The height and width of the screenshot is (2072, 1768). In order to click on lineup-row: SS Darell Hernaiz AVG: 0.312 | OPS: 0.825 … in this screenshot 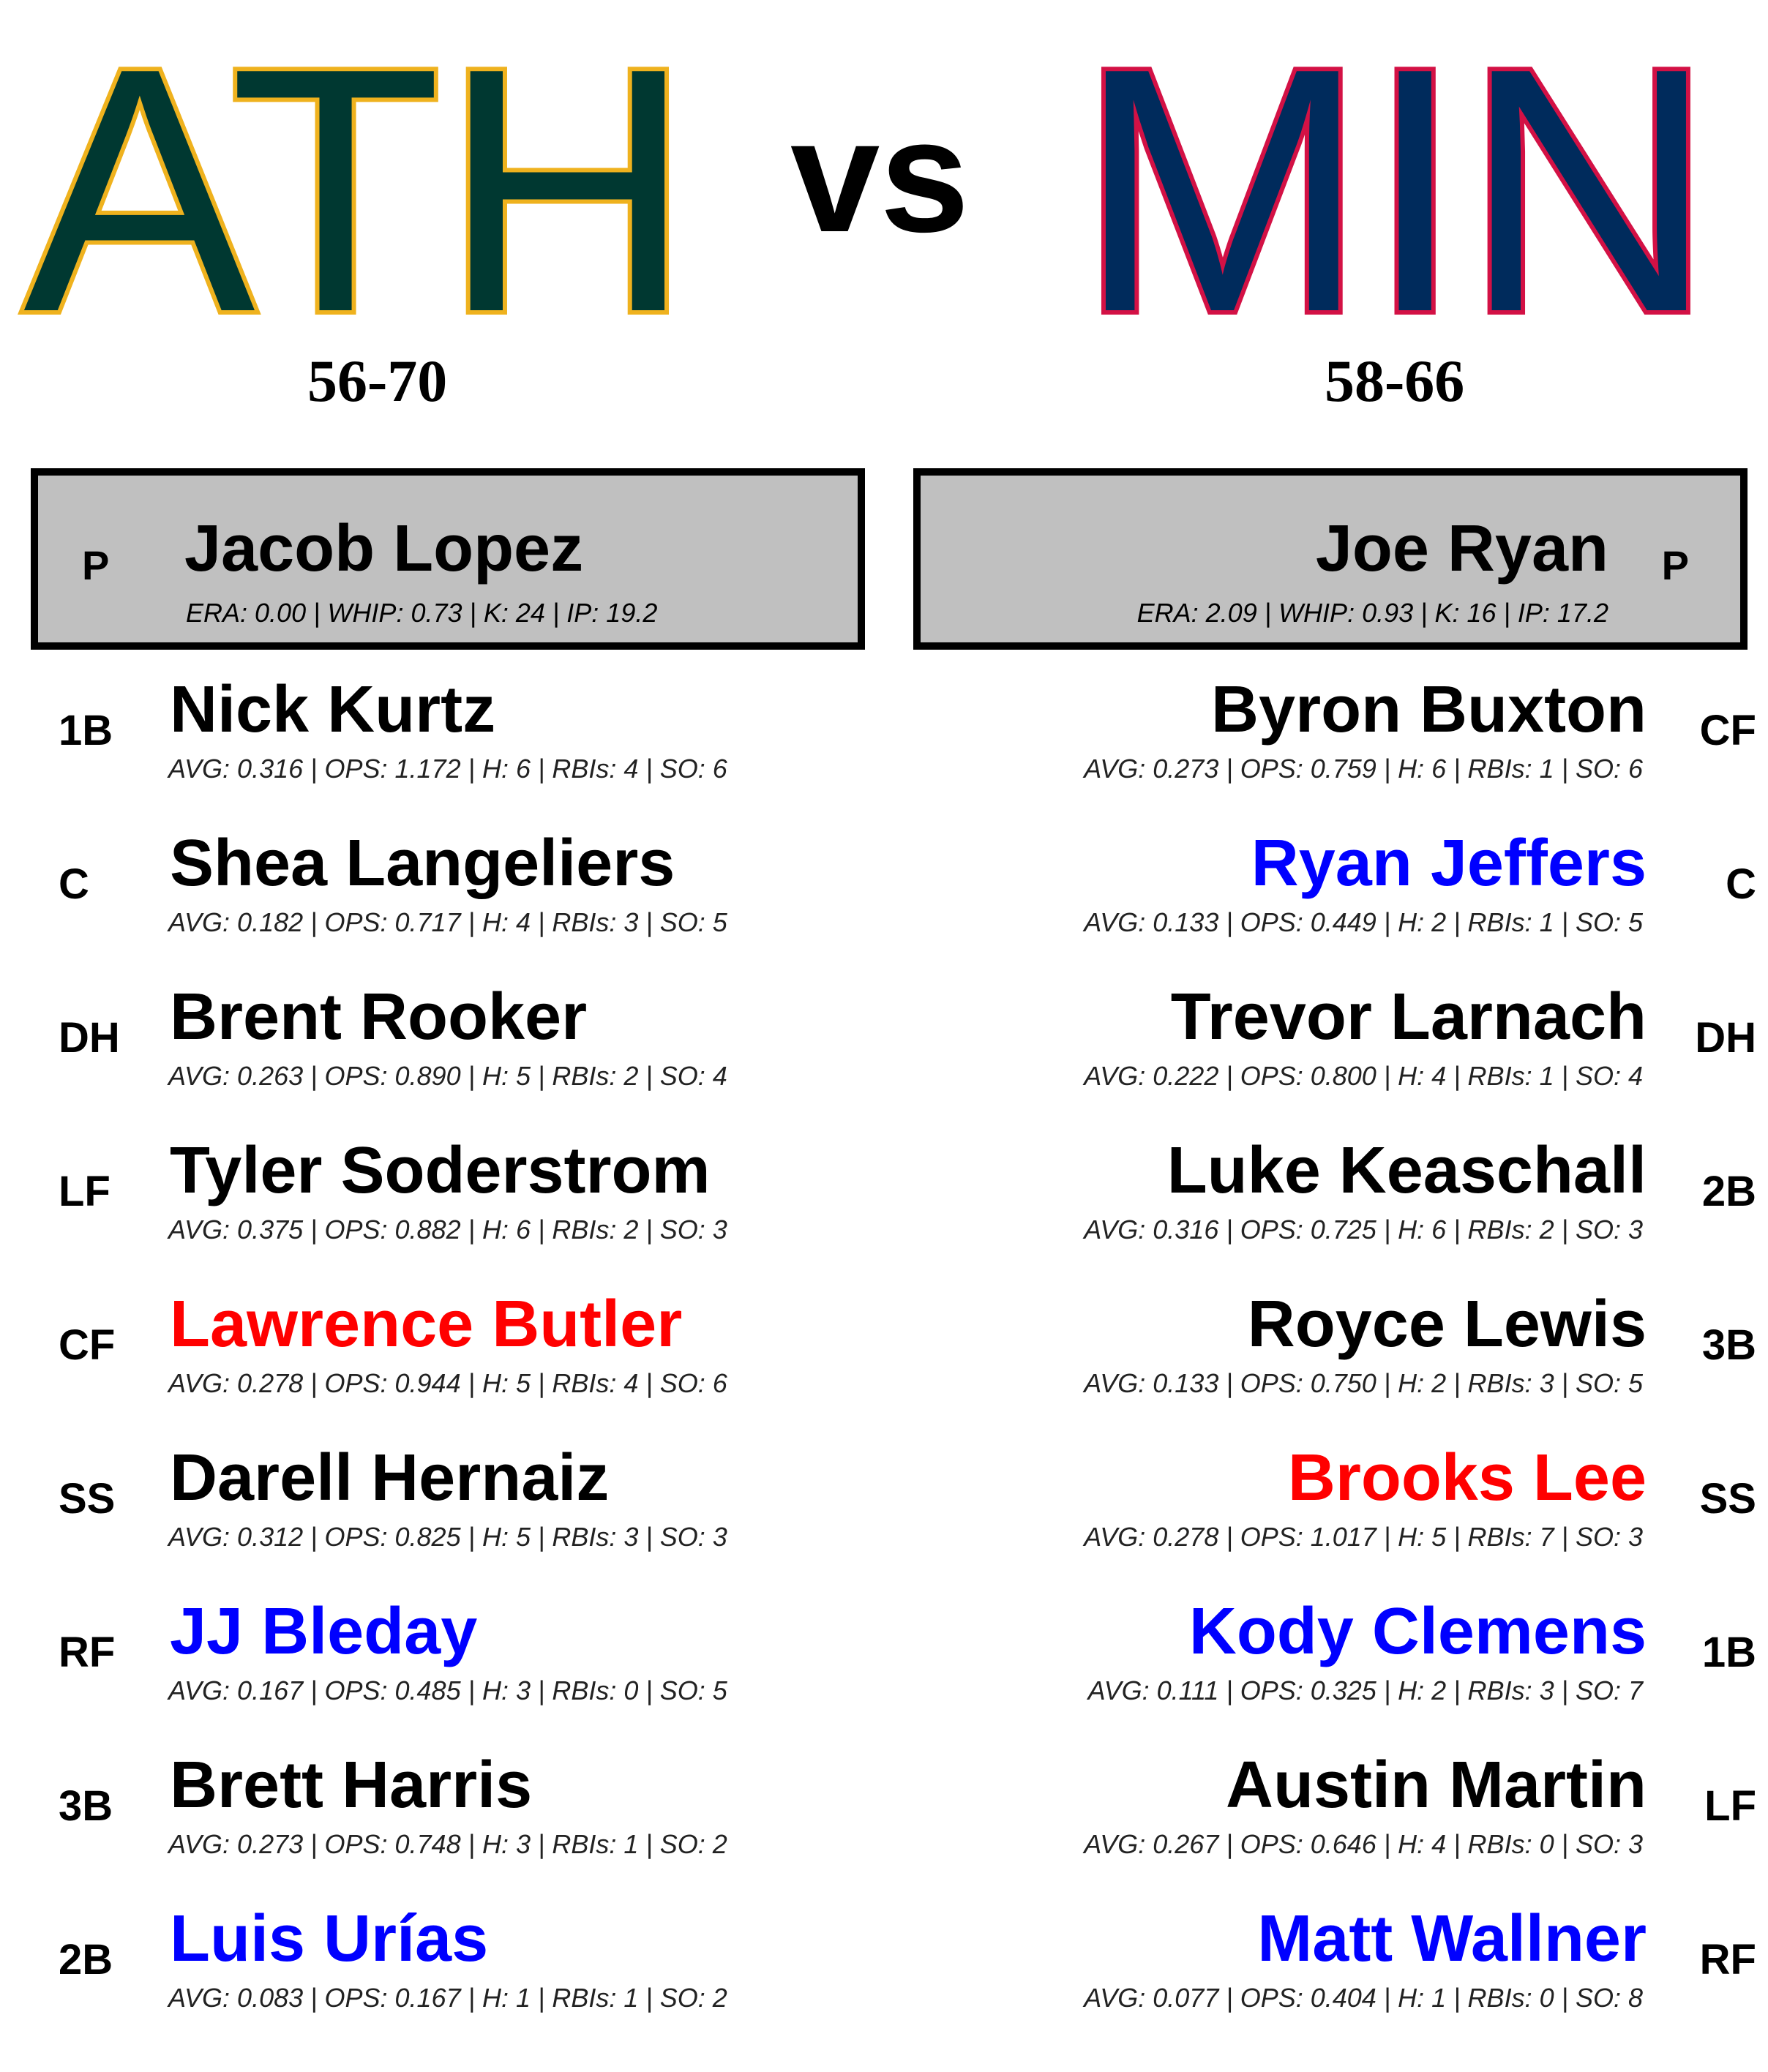, I will do `click(421, 1522)`.